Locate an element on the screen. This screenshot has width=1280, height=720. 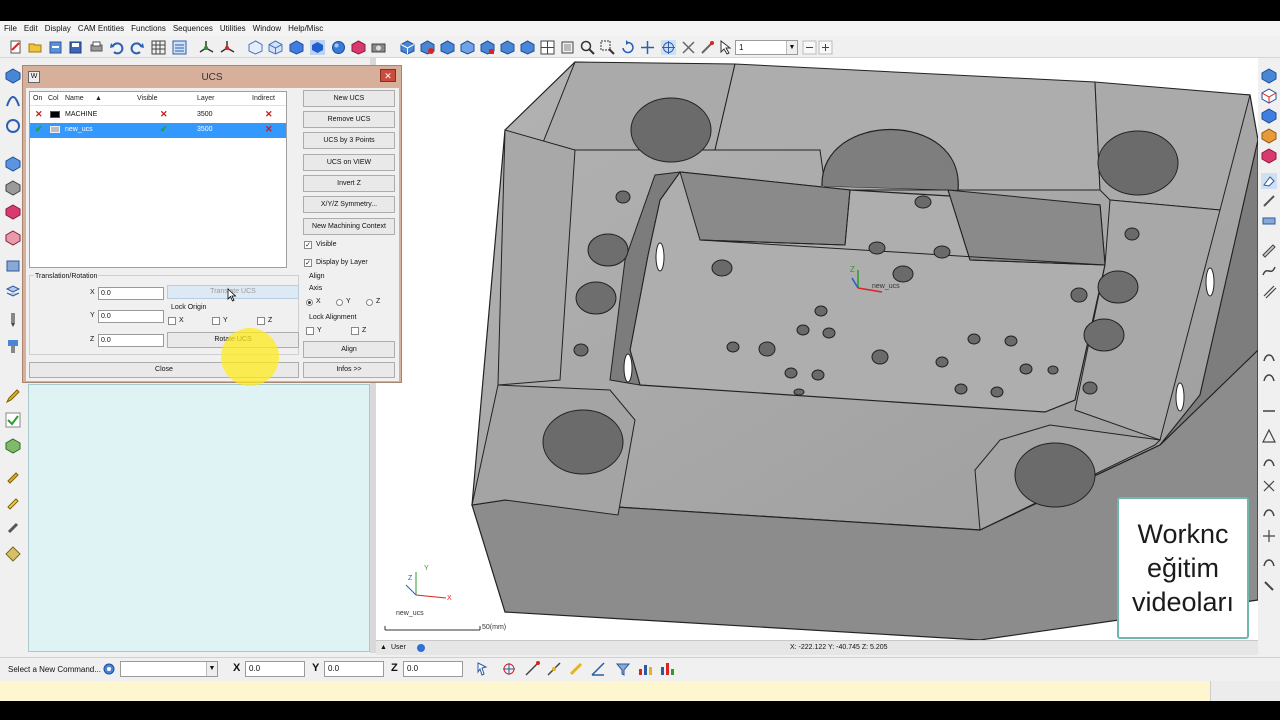
cmd-z-input: 0.0 is located at coordinates (433, 669).